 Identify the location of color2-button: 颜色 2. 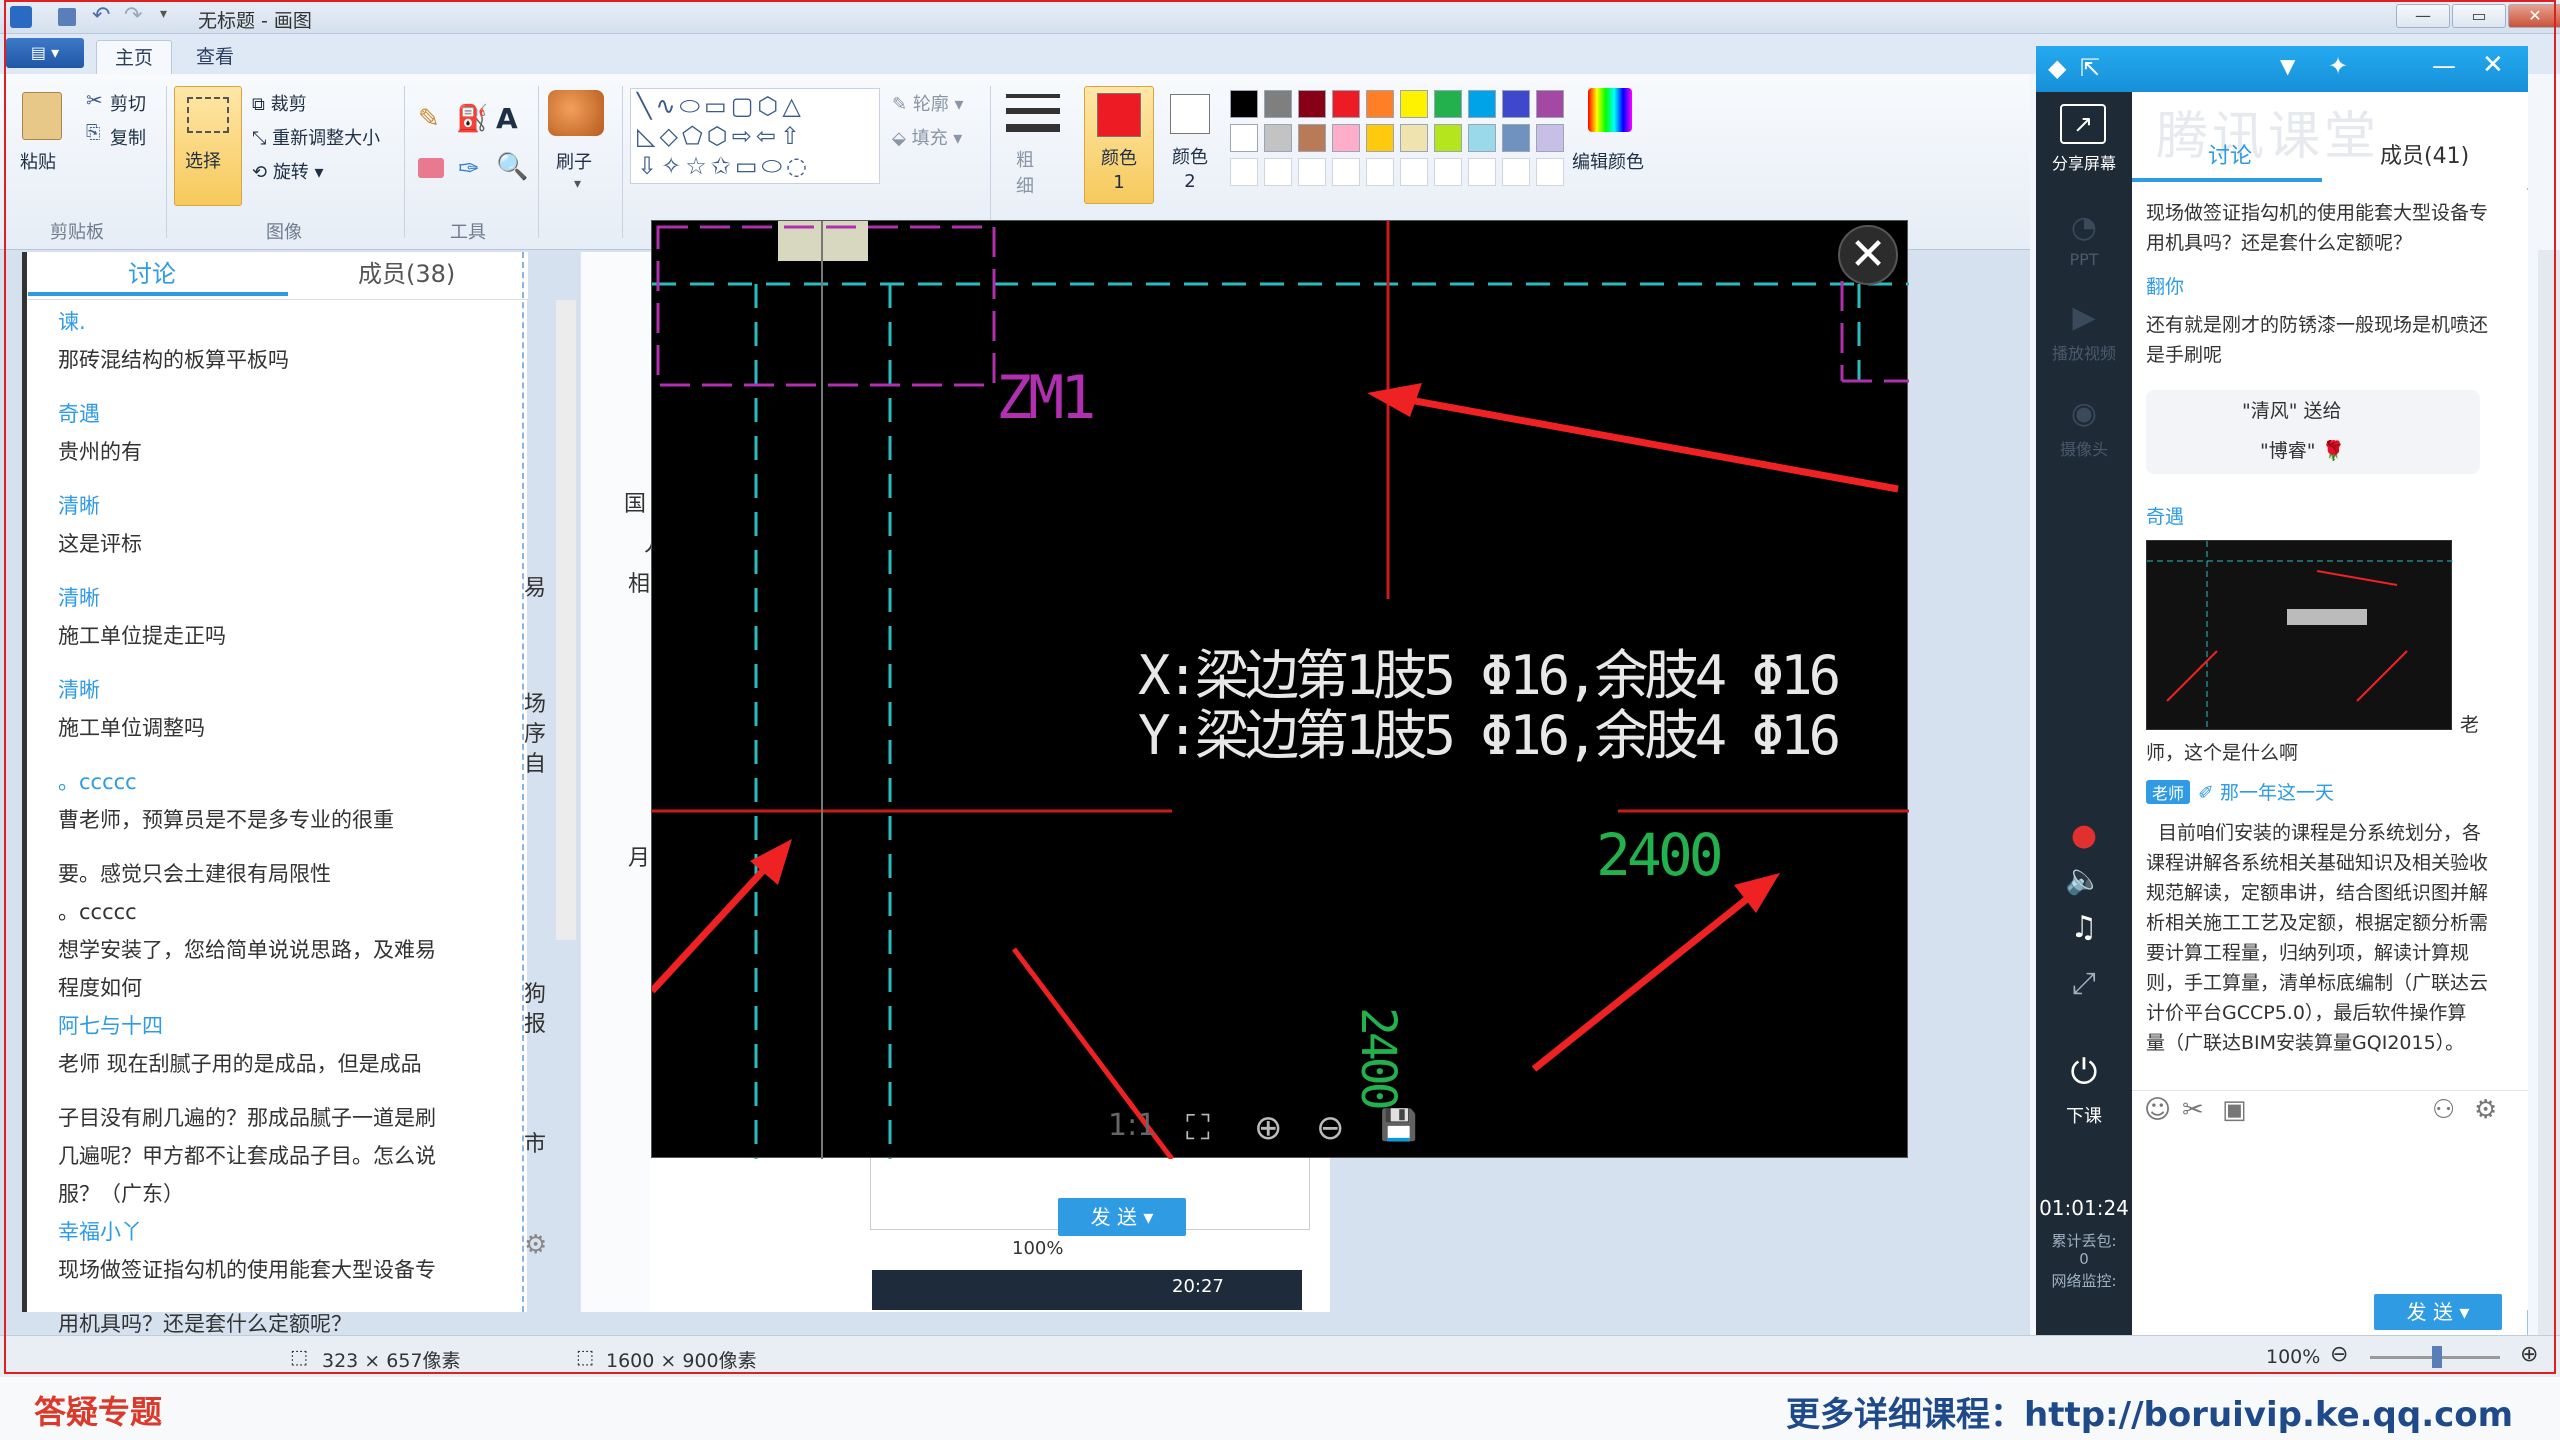
(1191, 145).